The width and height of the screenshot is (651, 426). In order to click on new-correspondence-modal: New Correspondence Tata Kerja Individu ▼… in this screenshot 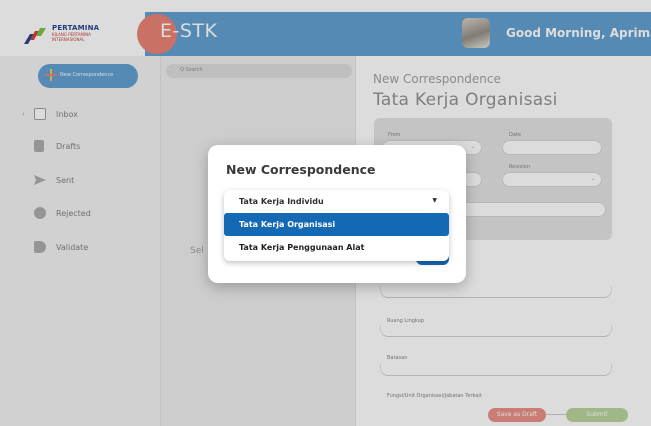, I will do `click(337, 214)`.